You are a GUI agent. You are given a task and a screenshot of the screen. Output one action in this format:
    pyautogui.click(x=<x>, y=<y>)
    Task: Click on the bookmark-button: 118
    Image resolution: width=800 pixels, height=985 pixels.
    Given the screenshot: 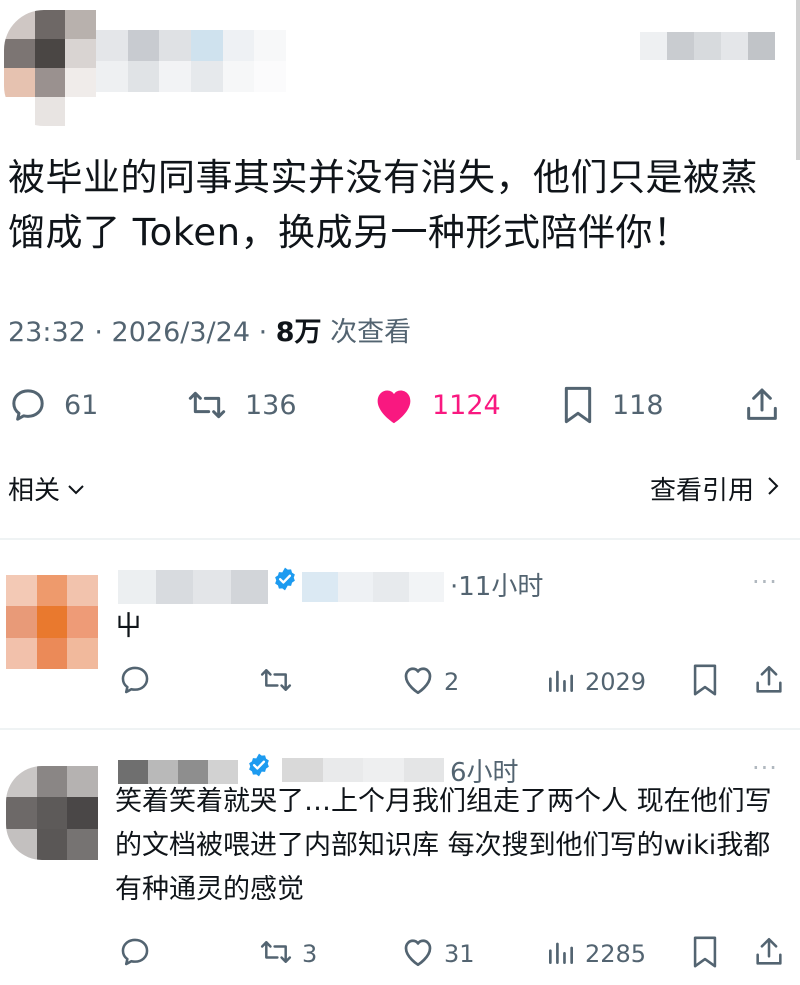 What is the action you would take?
    pyautogui.click(x=612, y=405)
    